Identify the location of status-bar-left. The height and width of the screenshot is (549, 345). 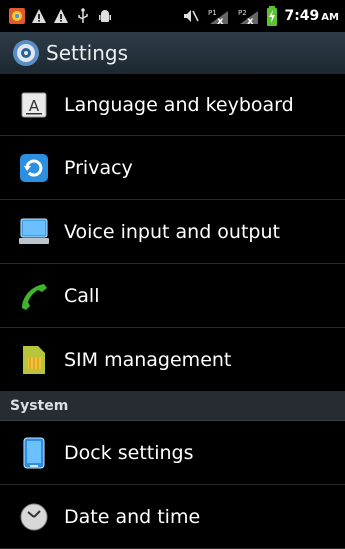
(57, 16).